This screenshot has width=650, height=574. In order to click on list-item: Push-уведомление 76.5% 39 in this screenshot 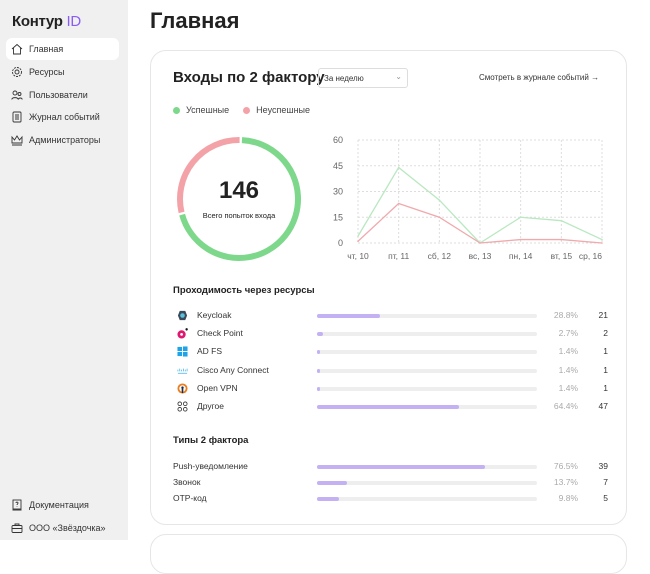, I will do `click(390, 467)`.